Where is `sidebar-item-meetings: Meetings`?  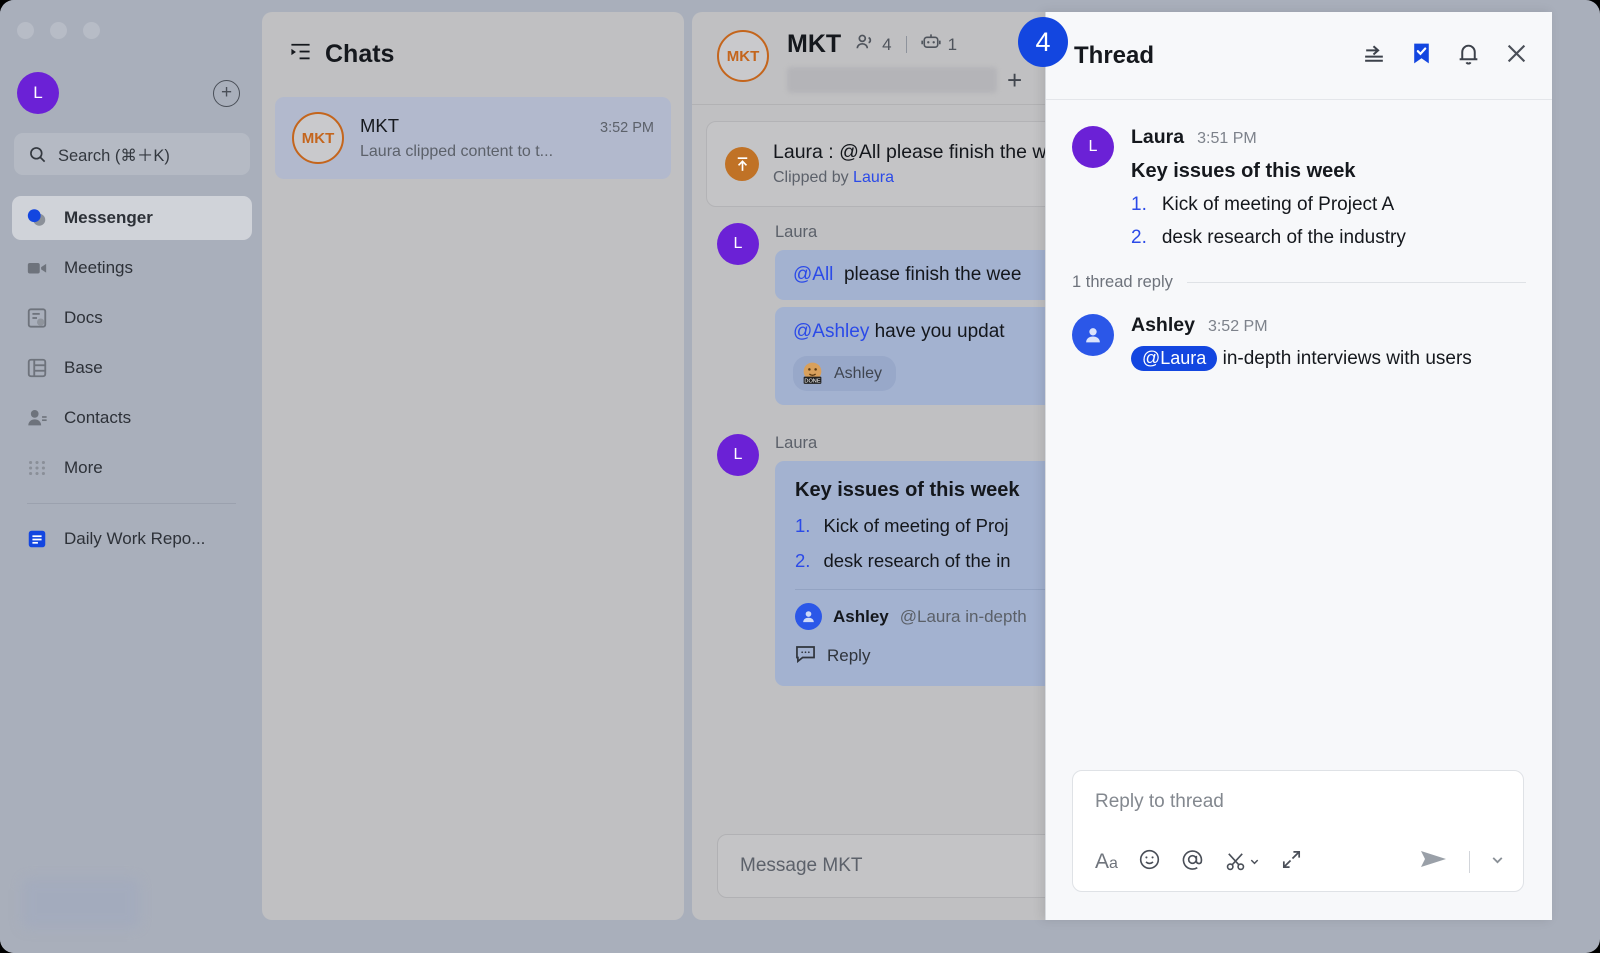 sidebar-item-meetings: Meetings is located at coordinates (132, 268).